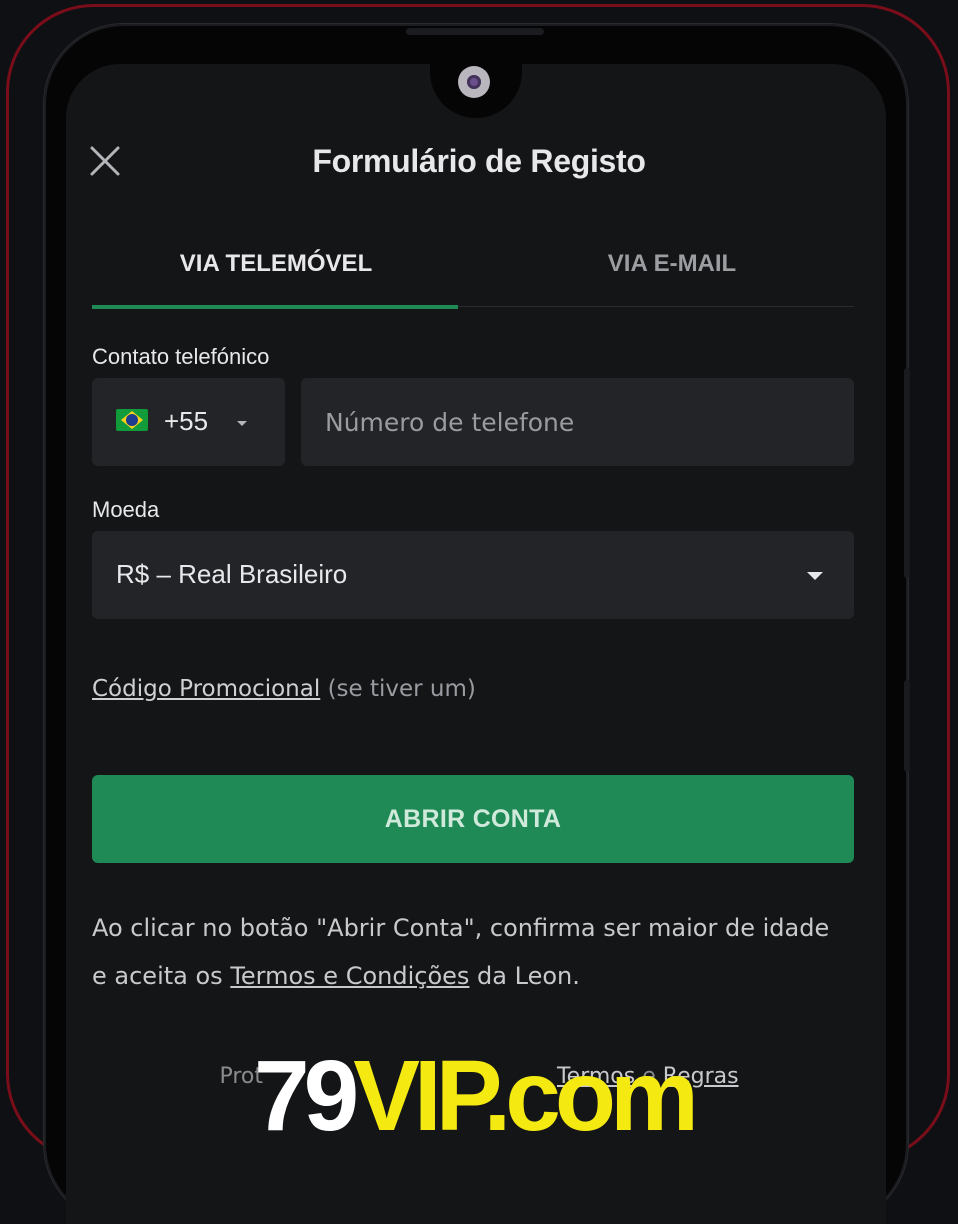  What do you see at coordinates (577, 422) in the screenshot?
I see `phone-number-input` at bounding box center [577, 422].